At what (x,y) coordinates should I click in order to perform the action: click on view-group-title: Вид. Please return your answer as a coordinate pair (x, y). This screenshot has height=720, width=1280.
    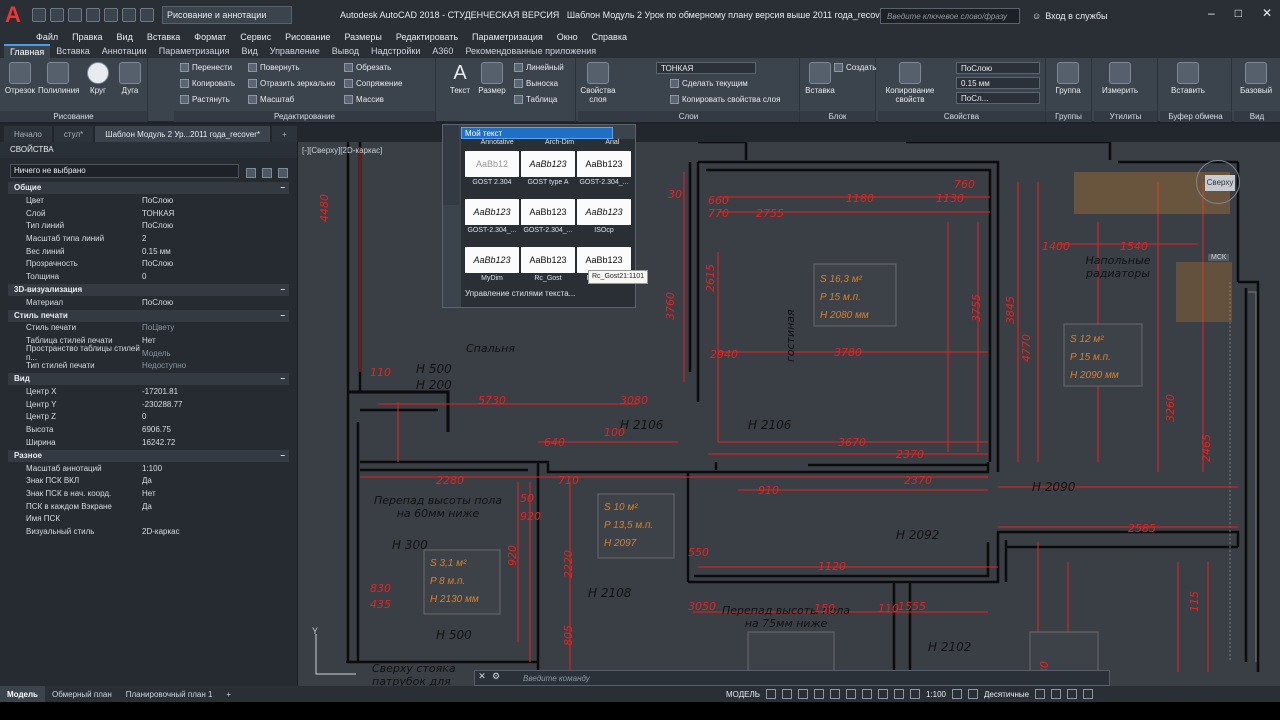
    Looking at the image, I should click on (1257, 116).